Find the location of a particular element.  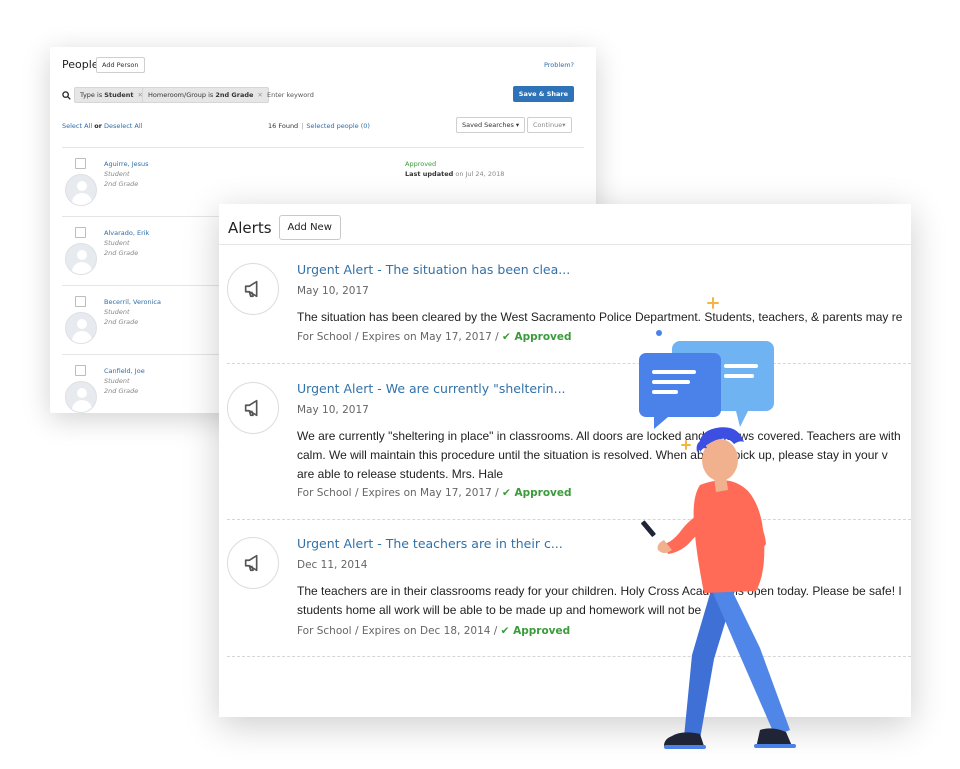

header-divider is located at coordinates (565, 244).